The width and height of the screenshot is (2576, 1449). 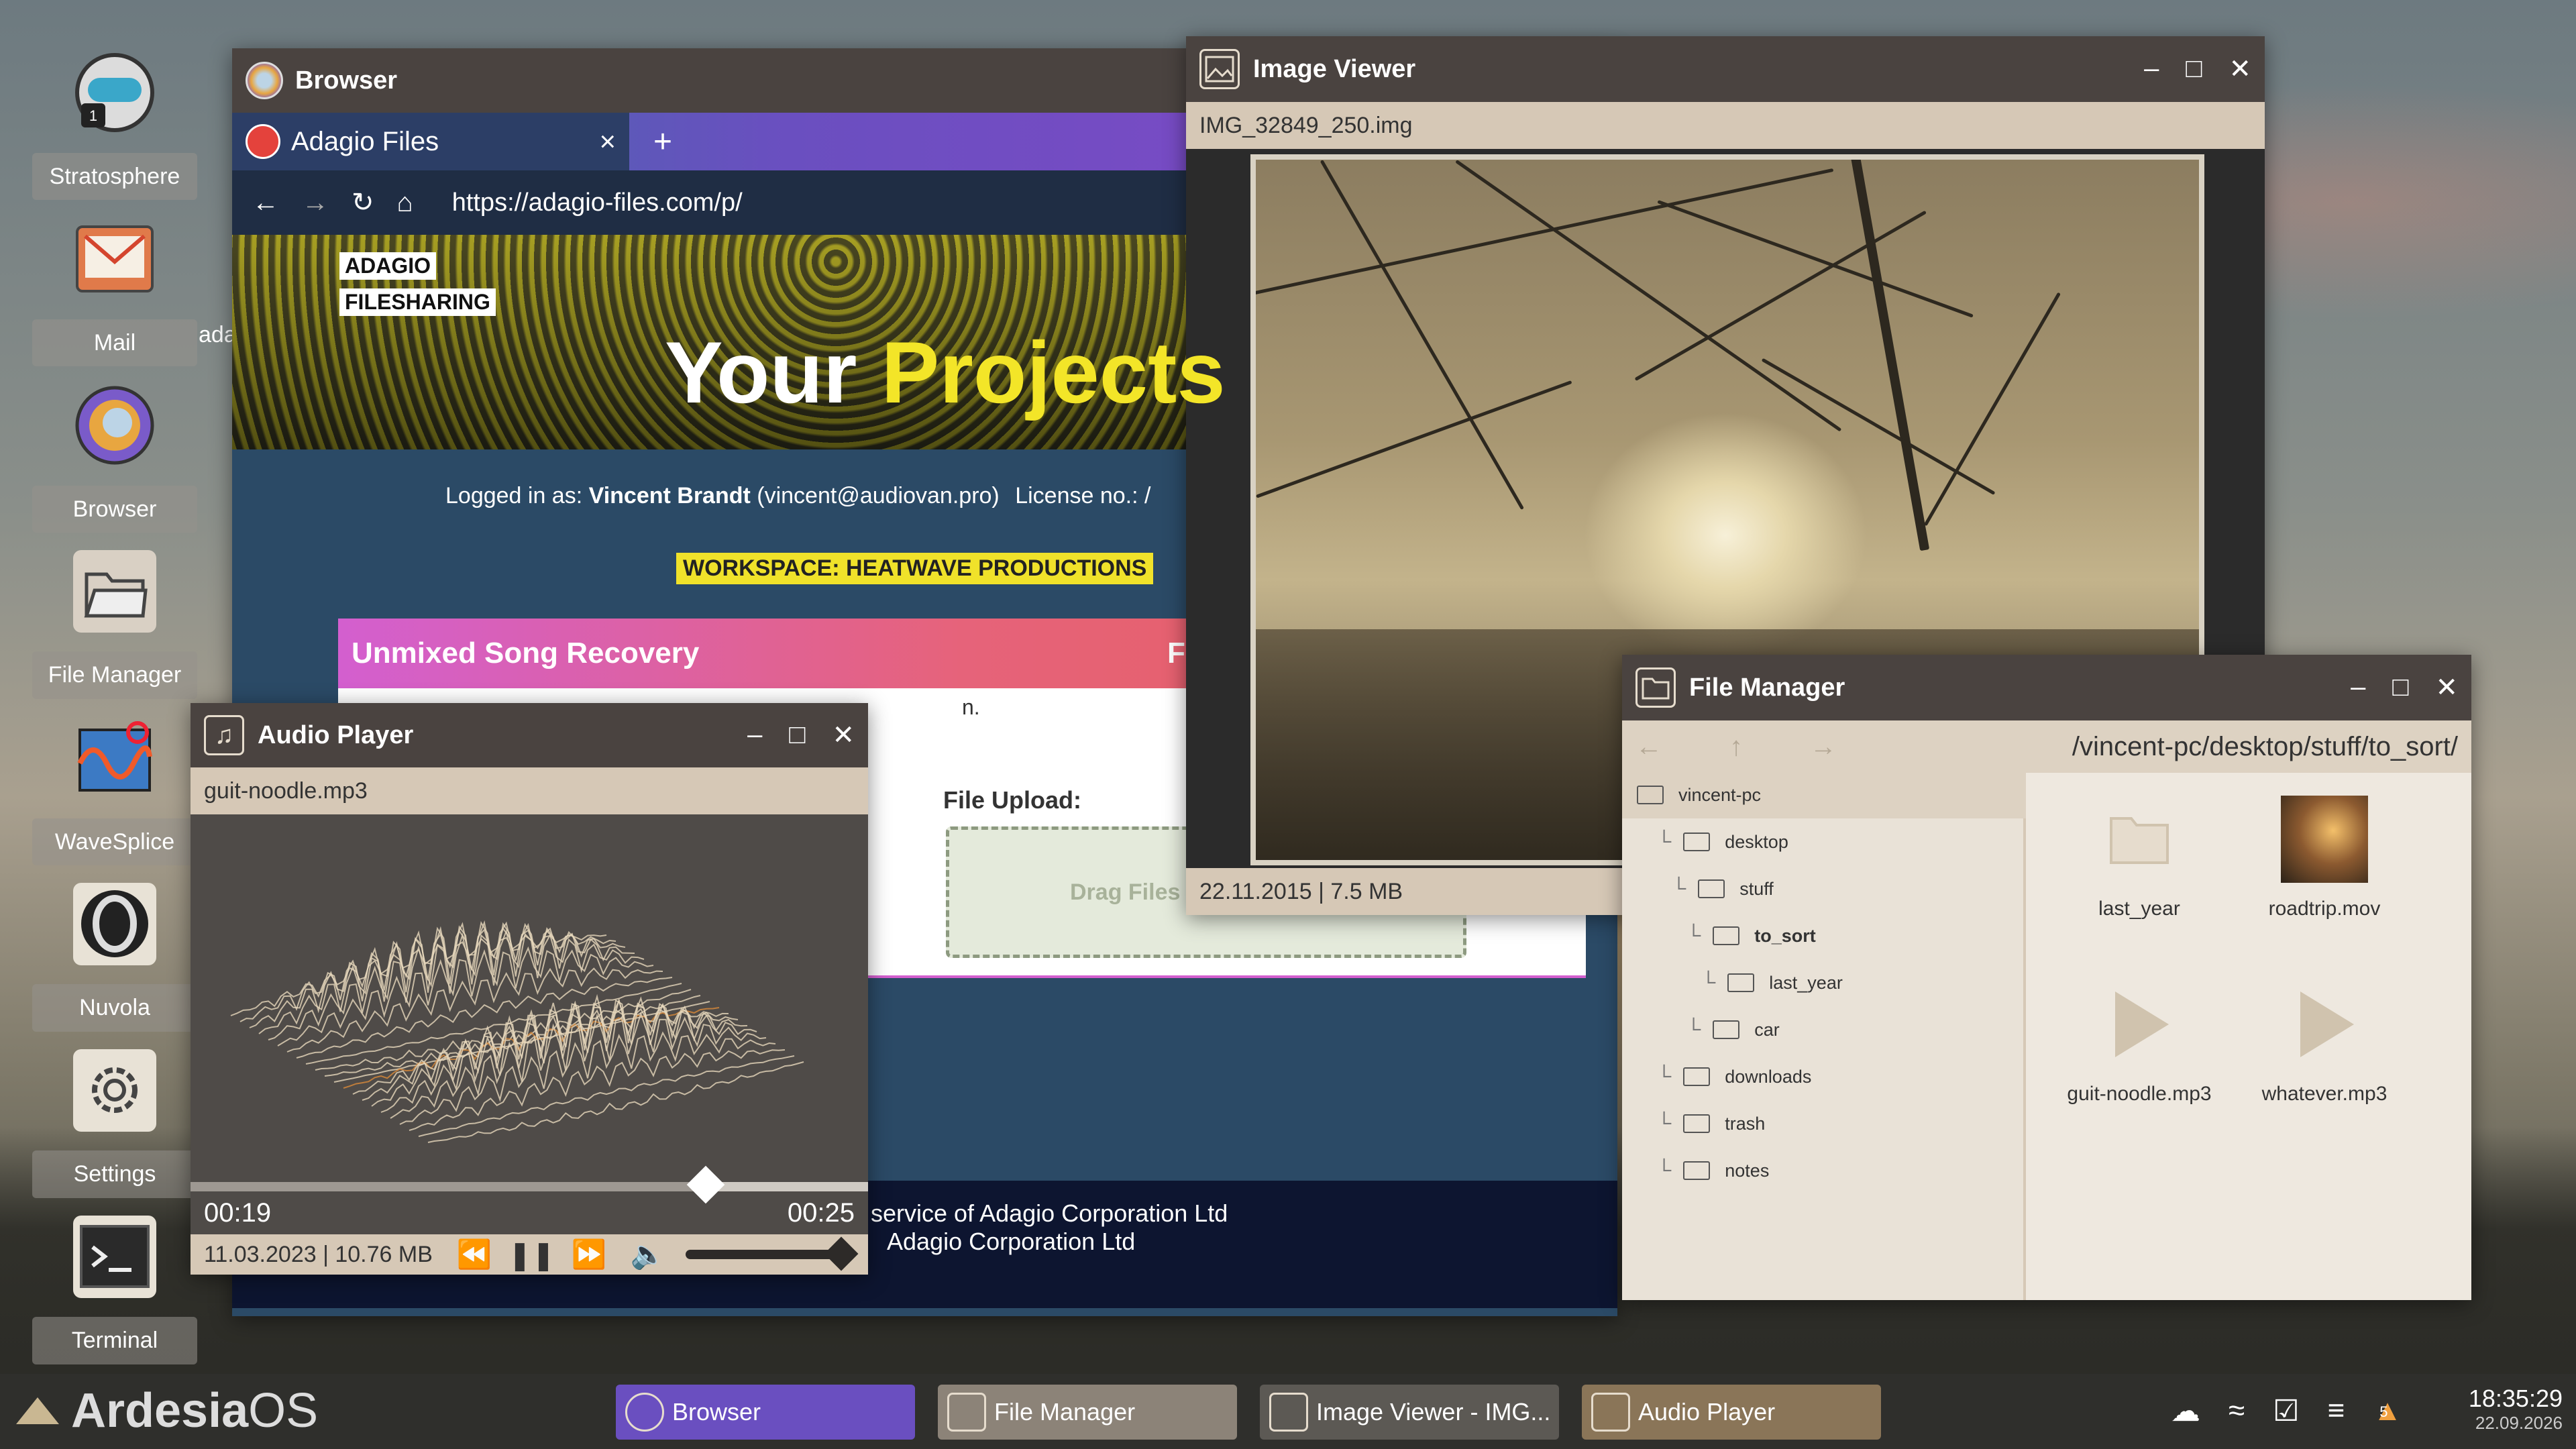 I want to click on desktop-icon-mail: Mail, so click(x=114, y=287).